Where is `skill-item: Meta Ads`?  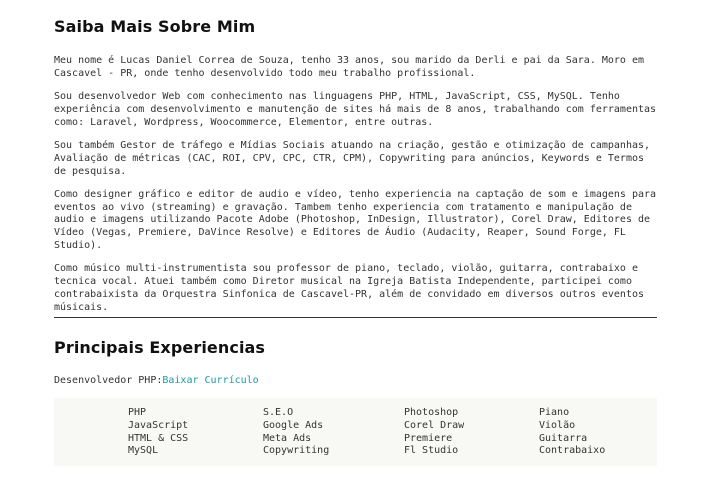 skill-item: Meta Ads is located at coordinates (287, 438).